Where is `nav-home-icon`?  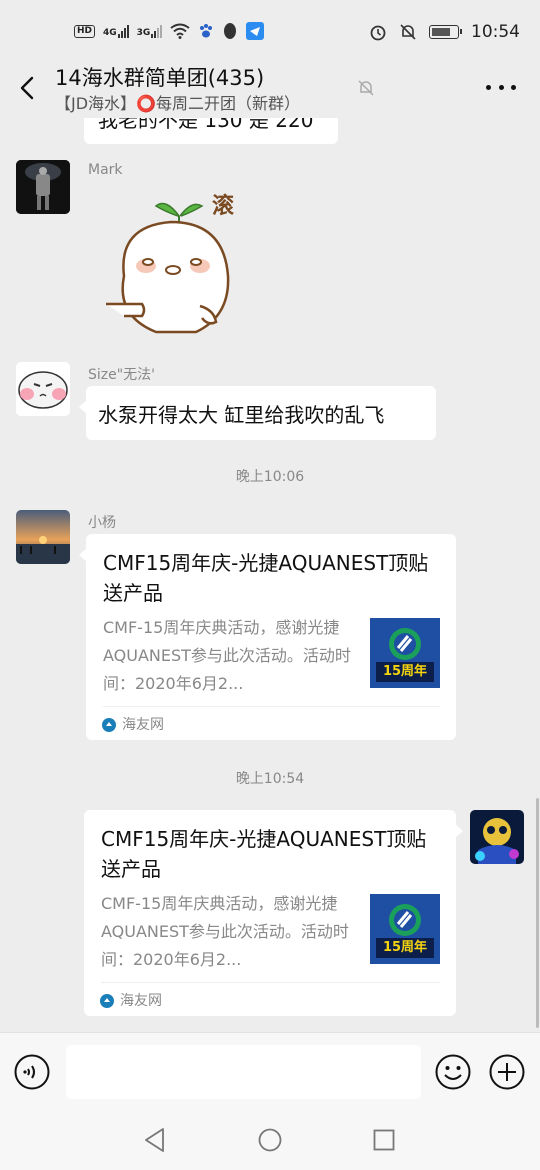 nav-home-icon is located at coordinates (270, 1140).